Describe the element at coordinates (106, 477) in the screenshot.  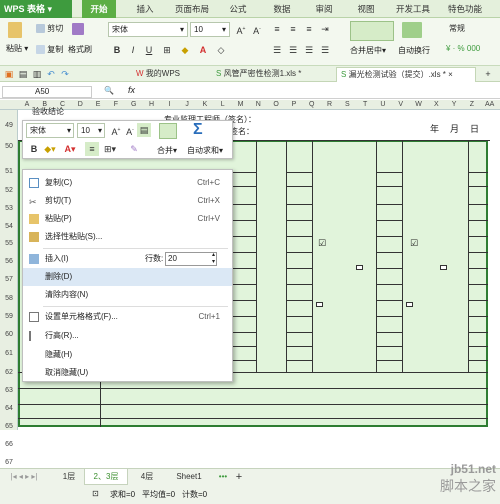
I see `sheet-tab-2-3: 2、3层` at that location.